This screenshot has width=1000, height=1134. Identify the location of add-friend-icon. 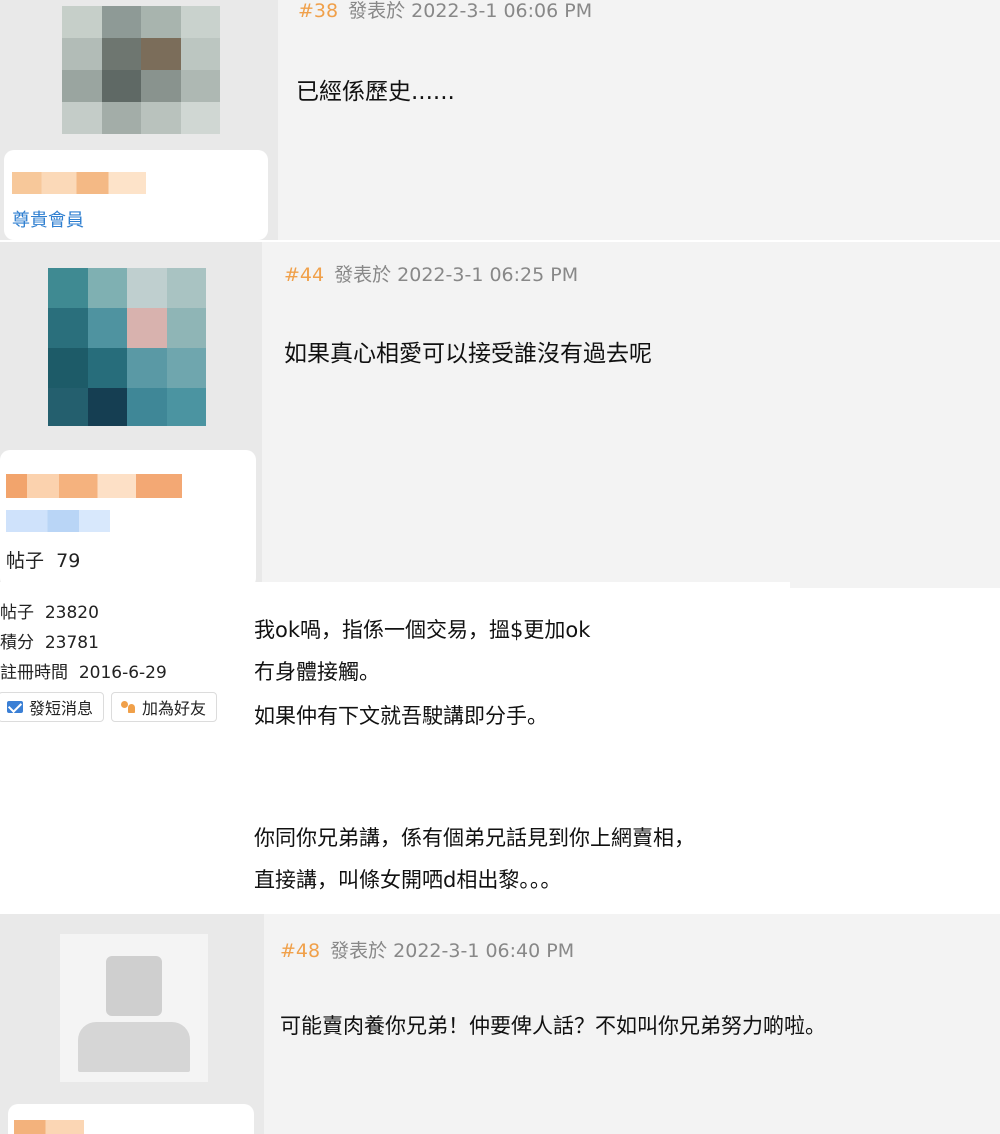
(128, 707).